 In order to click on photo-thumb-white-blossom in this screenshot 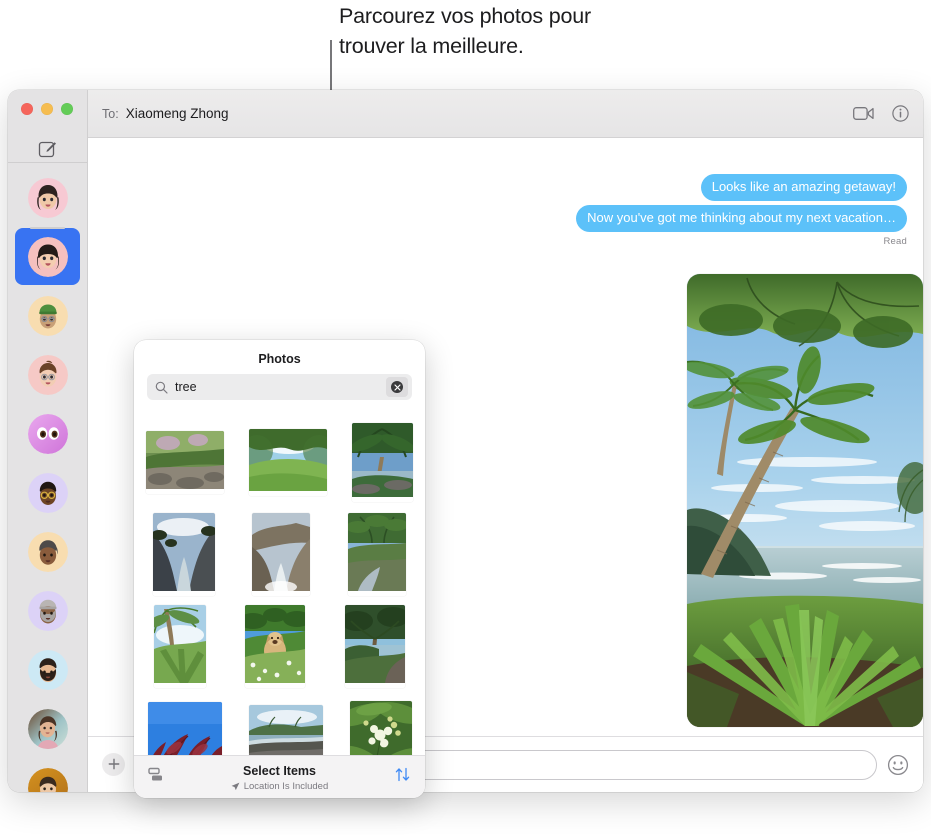, I will do `click(380, 727)`.